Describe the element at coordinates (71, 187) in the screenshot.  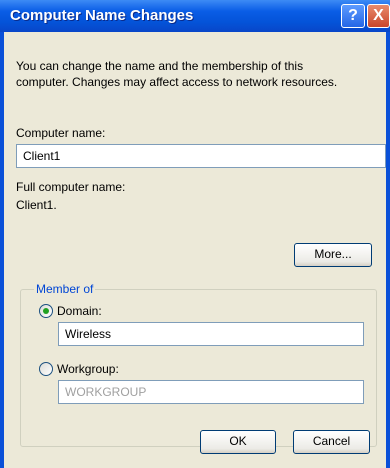
I see `full-name-label: Full computer name:` at that location.